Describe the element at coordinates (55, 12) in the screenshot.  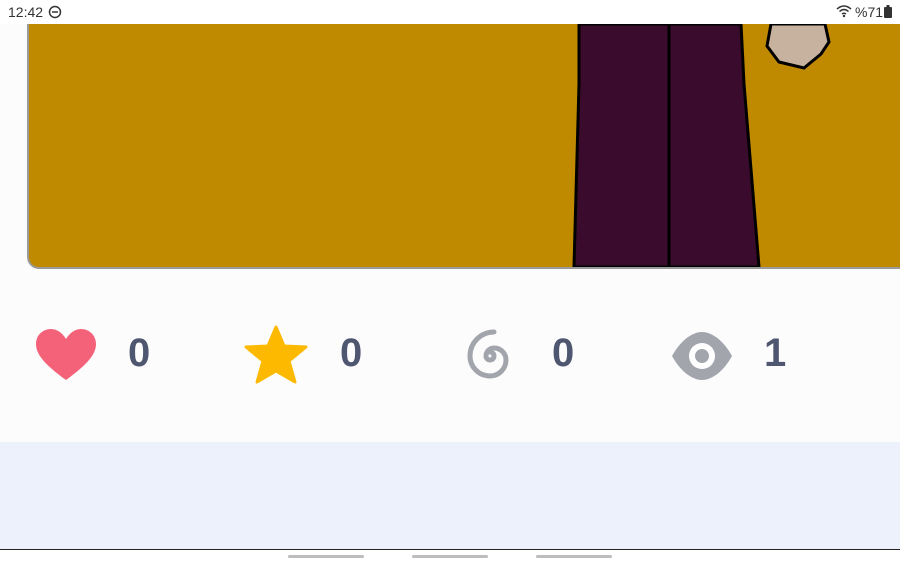
I see `do-not-disturb-icon` at that location.